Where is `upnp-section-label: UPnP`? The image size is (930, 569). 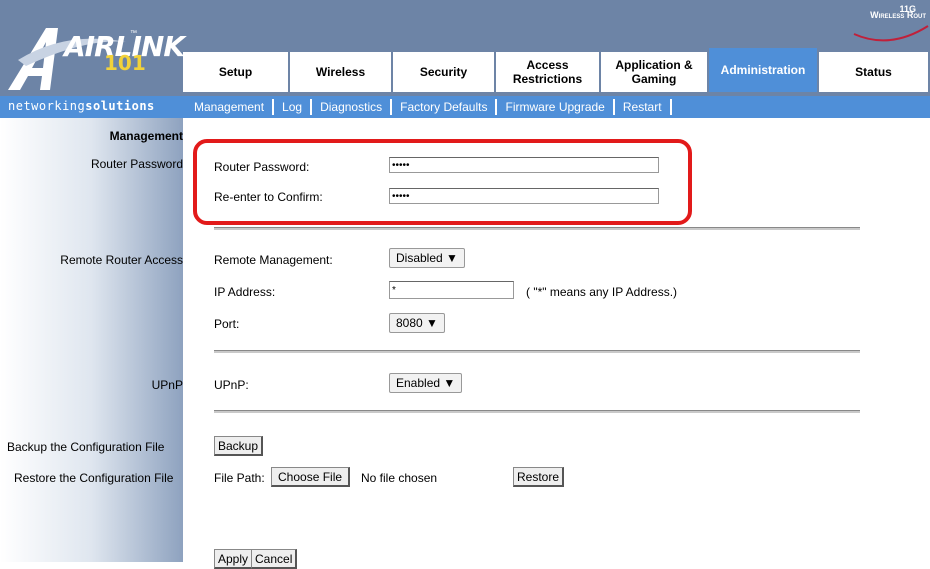
upnp-section-label: UPnP is located at coordinates (167, 385).